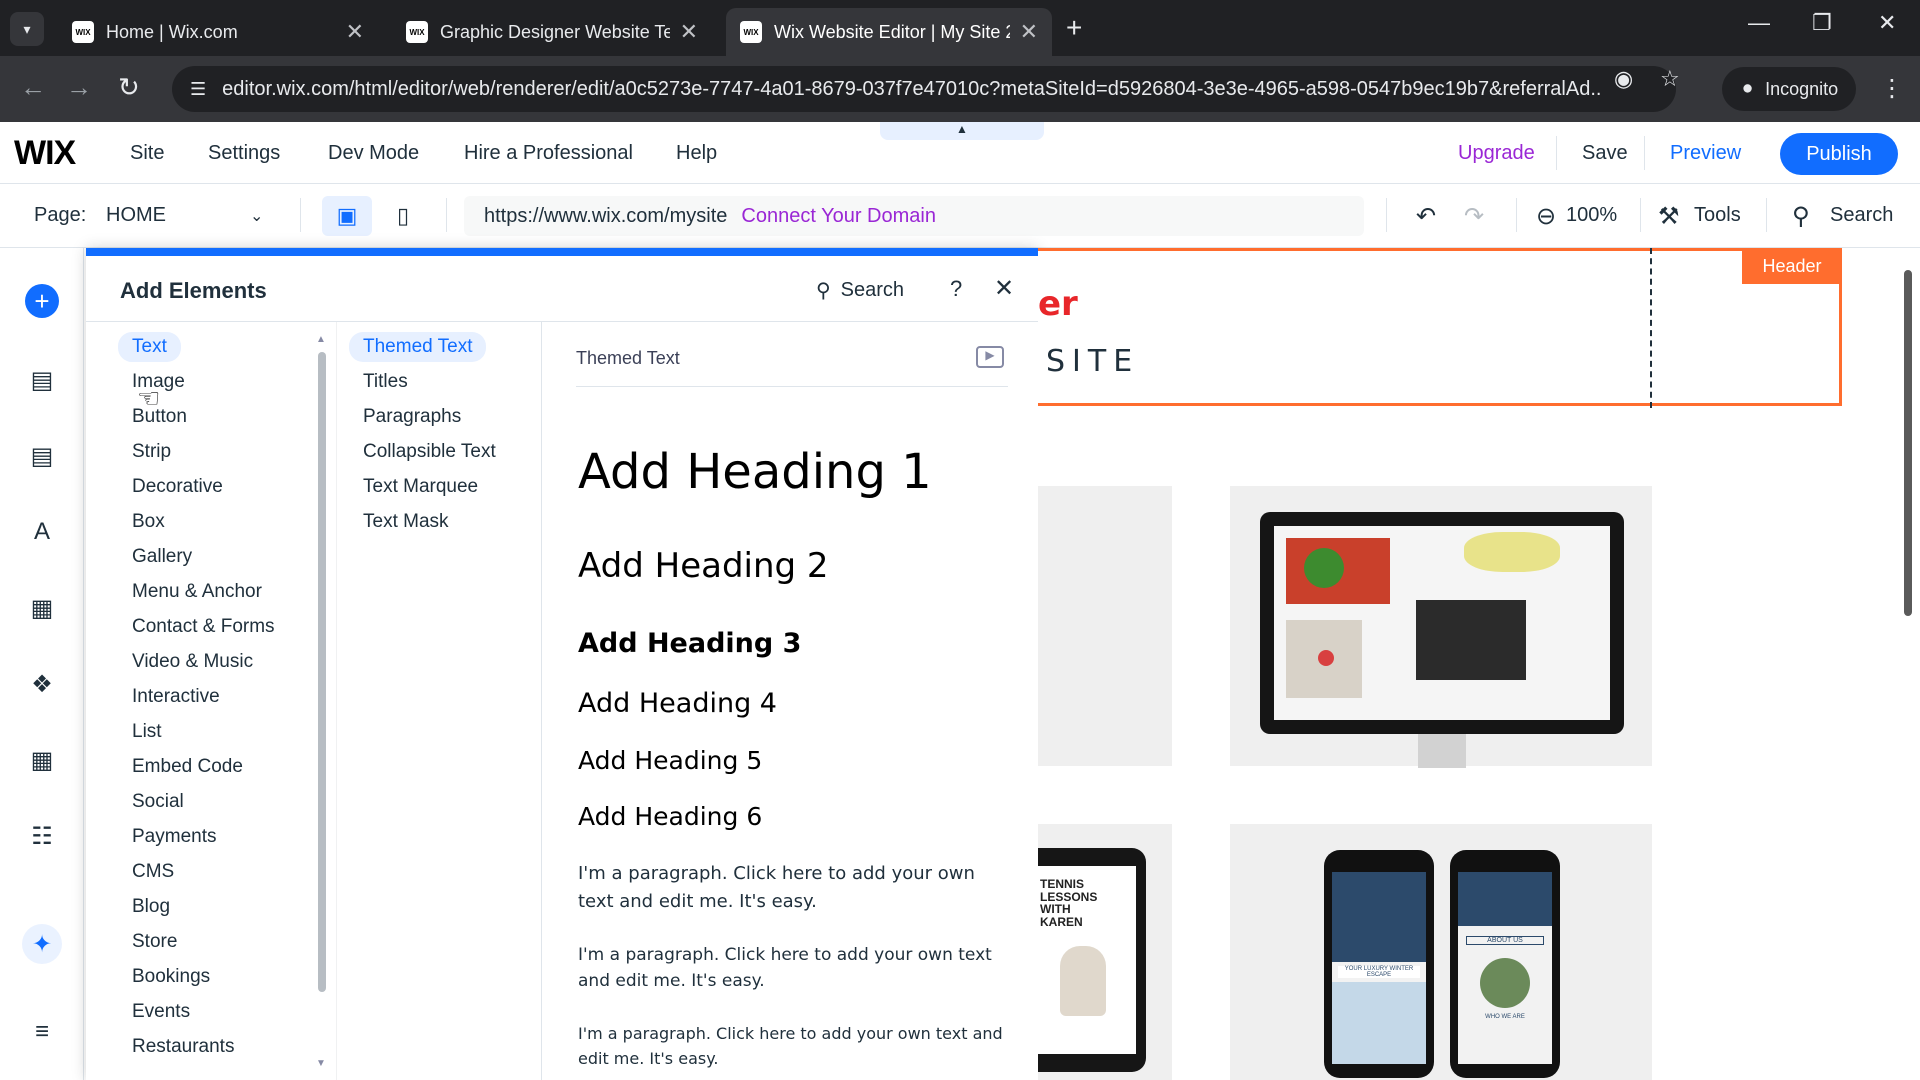  Describe the element at coordinates (1759, 23) in the screenshot. I see `minimize-window-icon: —` at that location.